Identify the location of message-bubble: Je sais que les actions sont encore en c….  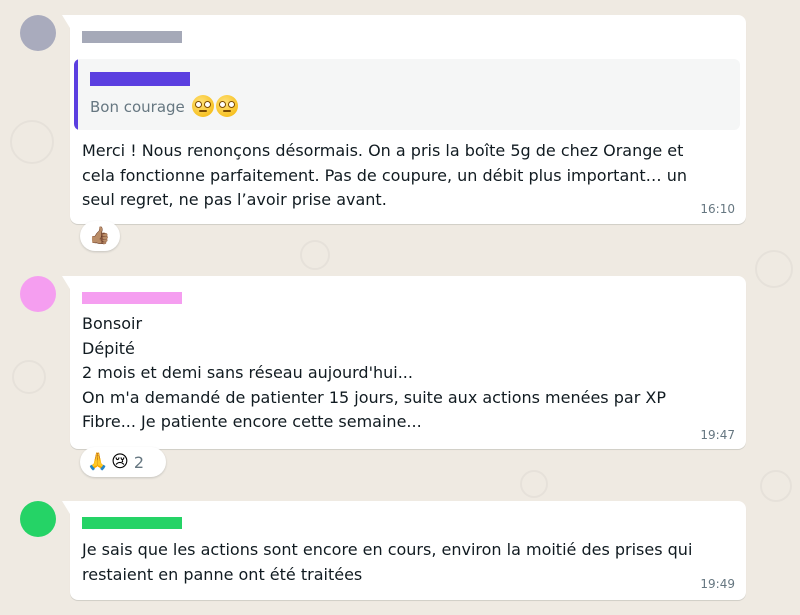
(404, 550).